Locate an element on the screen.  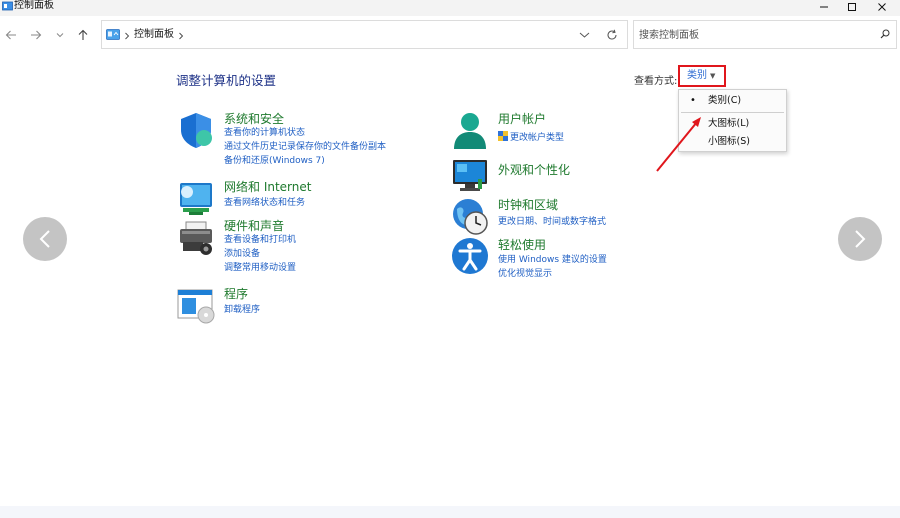
category-title: 硬件和声音 is located at coordinates (254, 226).